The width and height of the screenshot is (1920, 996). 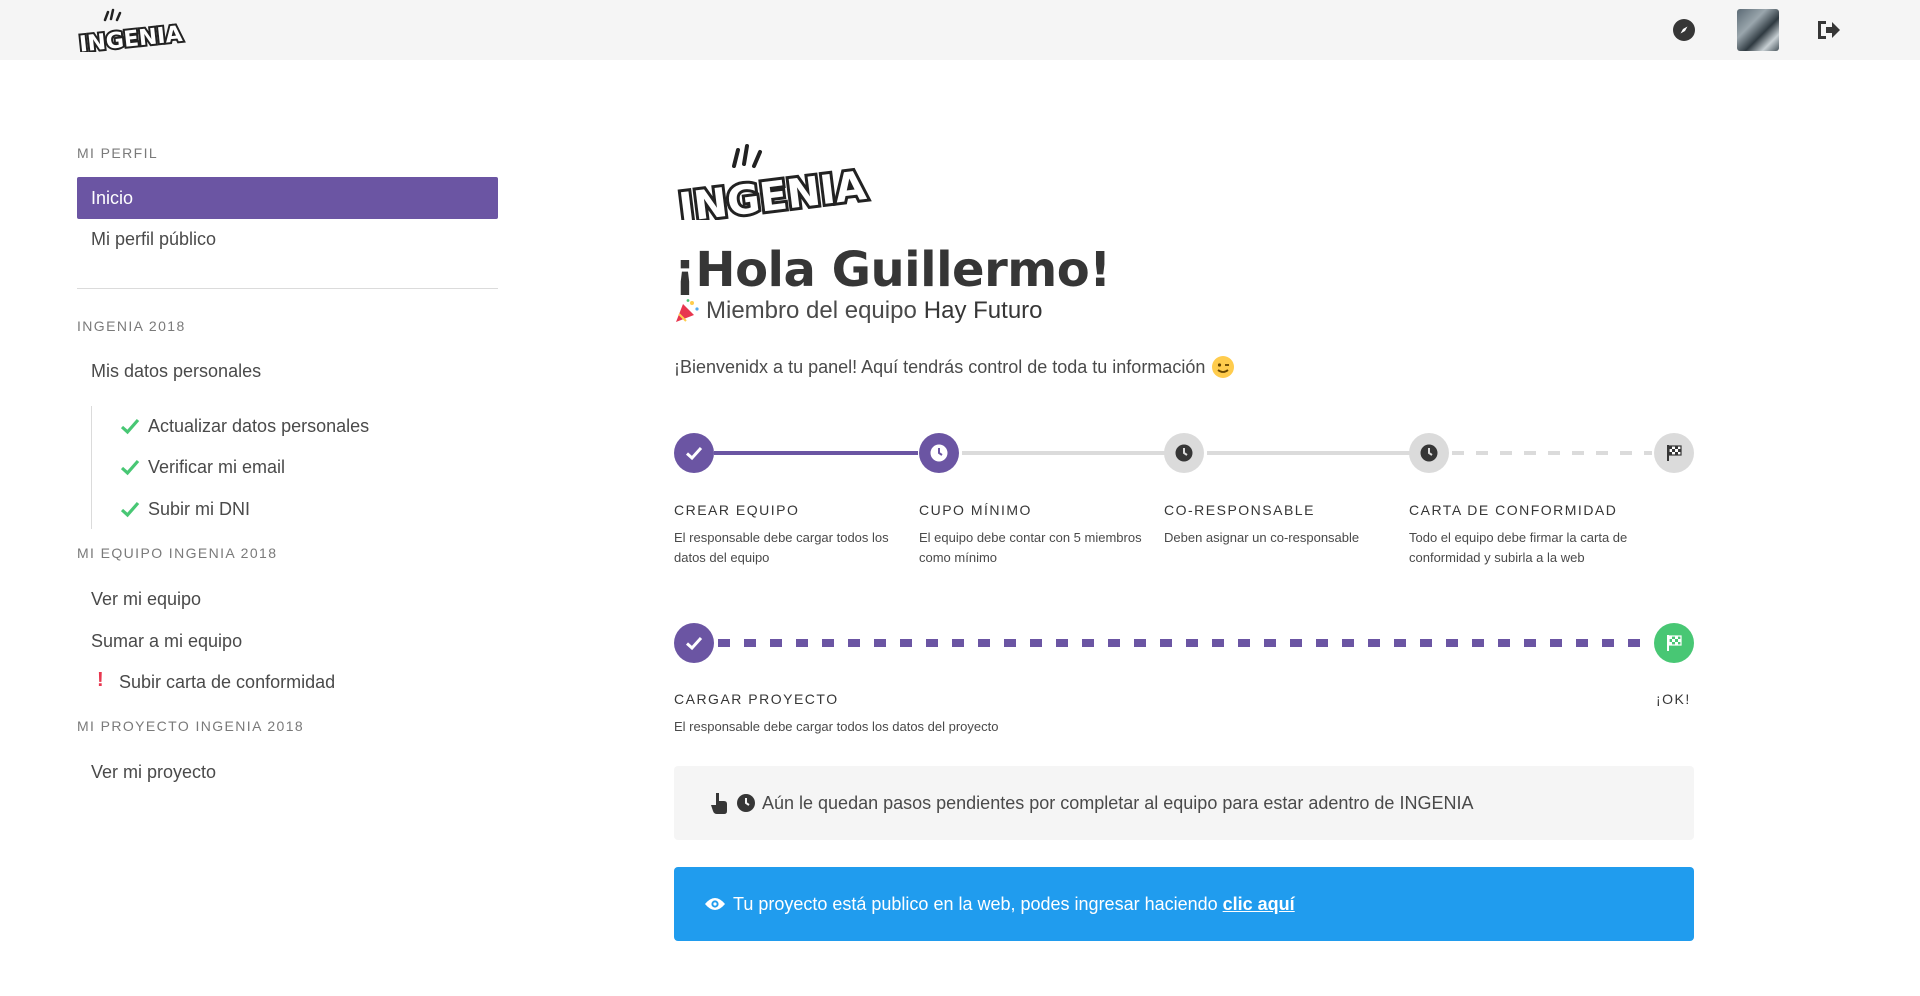 What do you see at coordinates (287, 599) in the screenshot?
I see `sidebar-item-ver-equipo: Ver mi equipo` at bounding box center [287, 599].